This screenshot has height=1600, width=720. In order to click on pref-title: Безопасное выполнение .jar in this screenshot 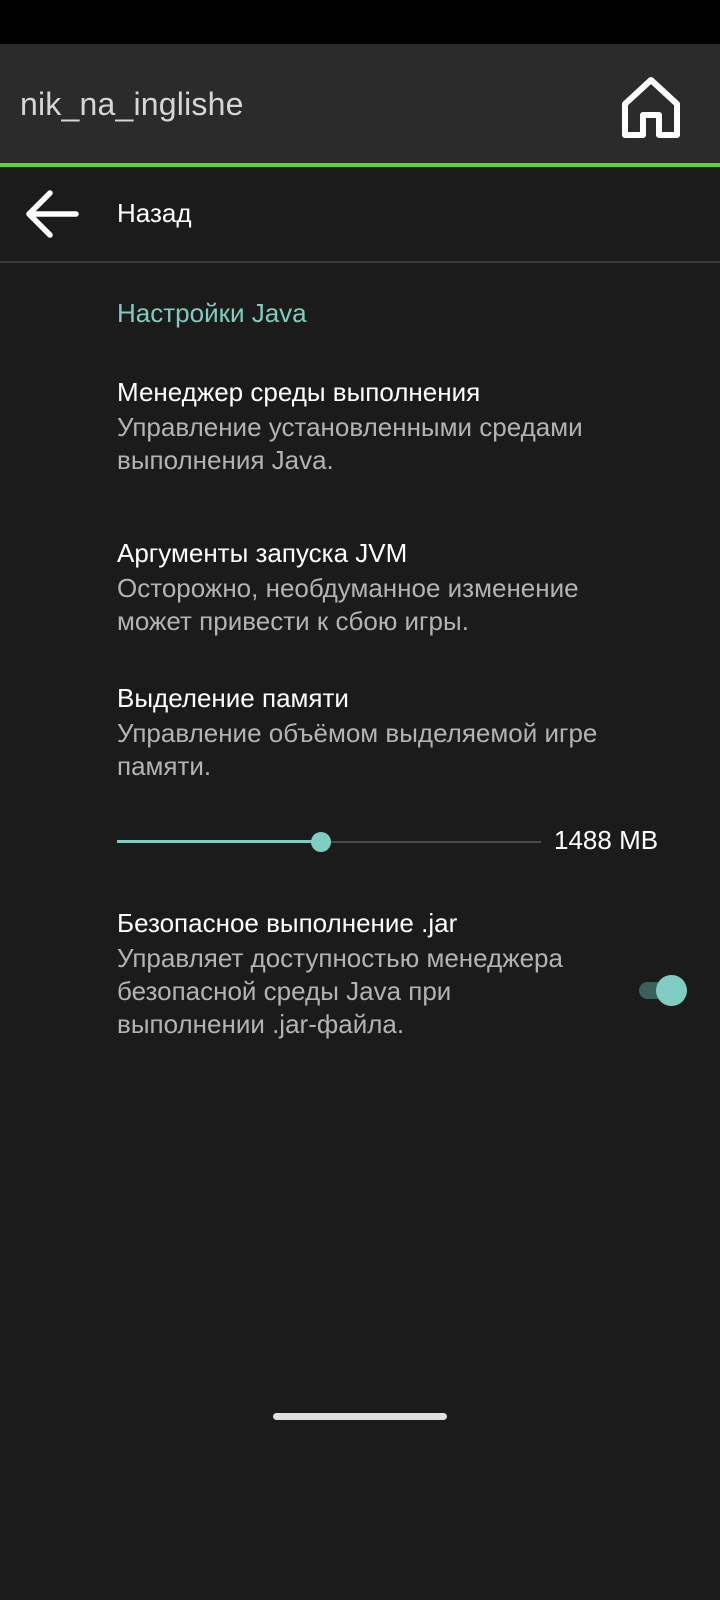, I will do `click(287, 923)`.